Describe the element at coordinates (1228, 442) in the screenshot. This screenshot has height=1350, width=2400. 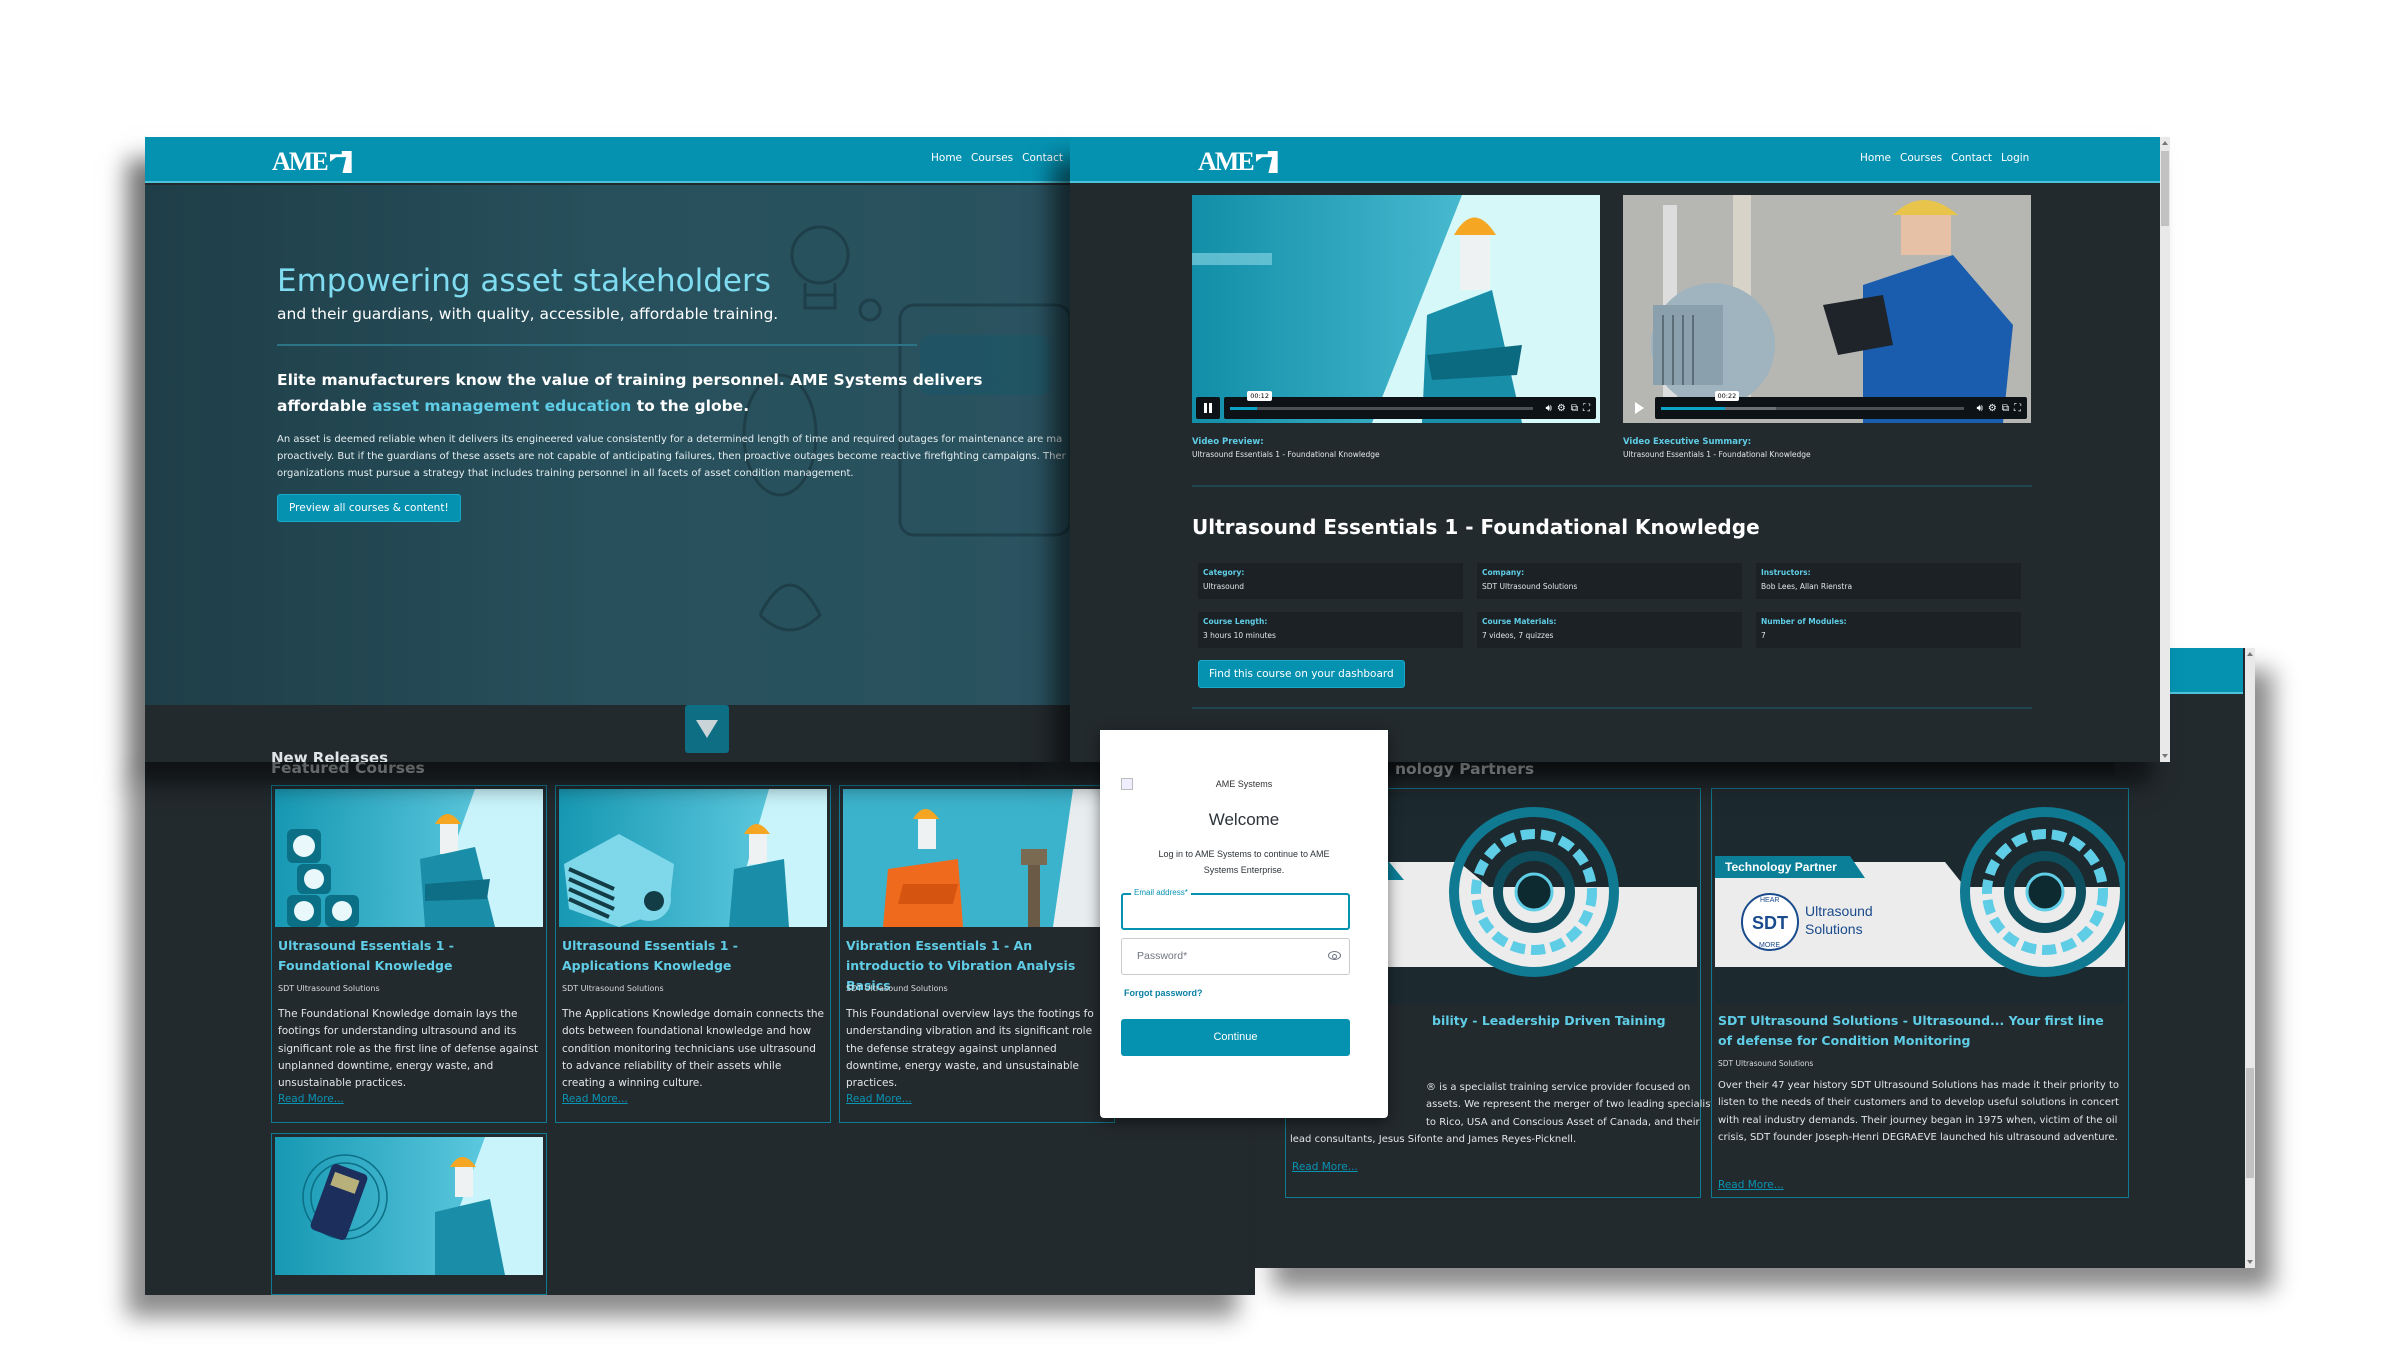
I see `video-label: Video Preview:` at that location.